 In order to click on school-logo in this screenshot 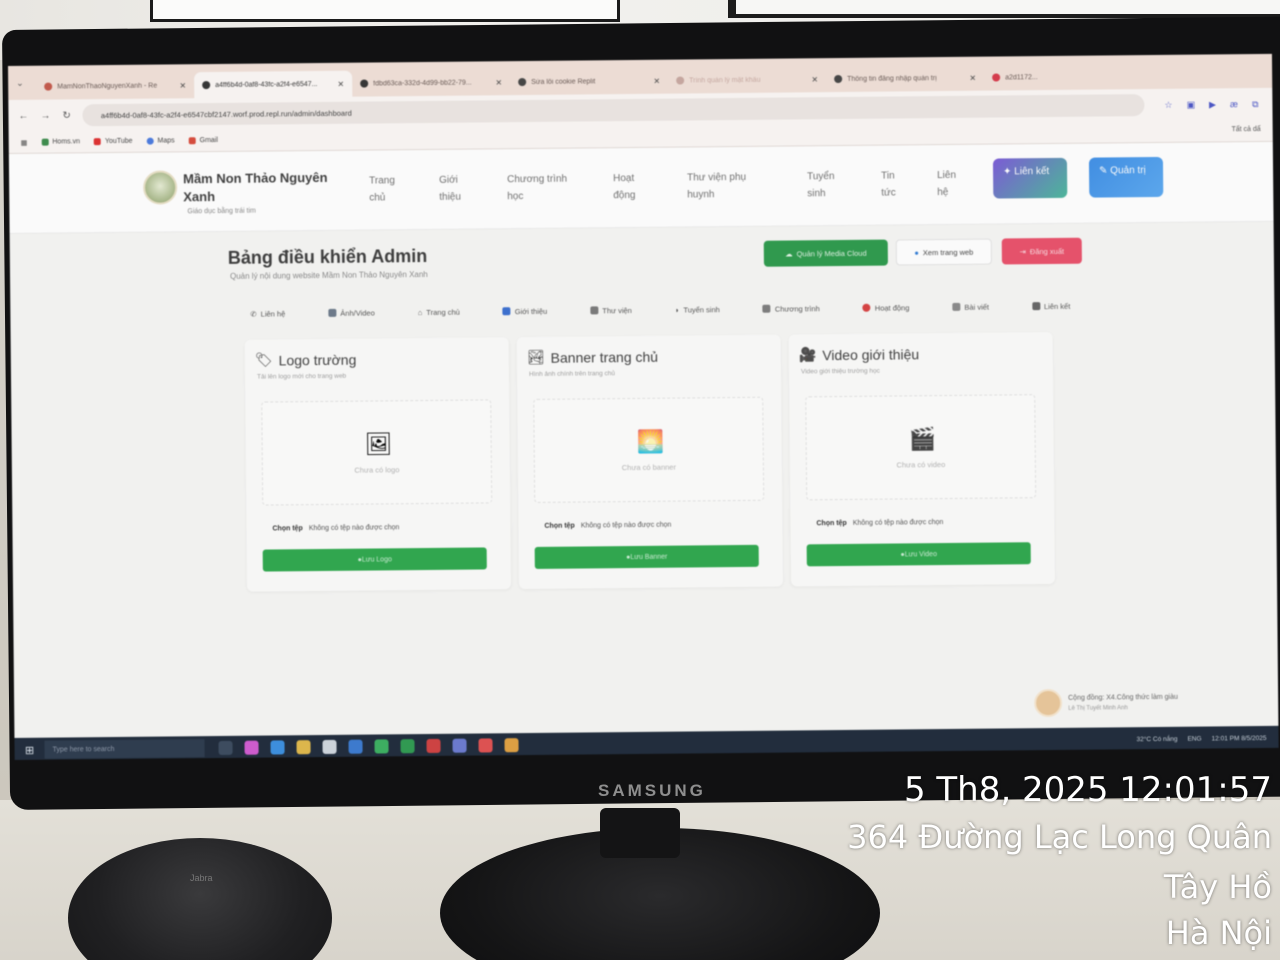, I will do `click(160, 187)`.